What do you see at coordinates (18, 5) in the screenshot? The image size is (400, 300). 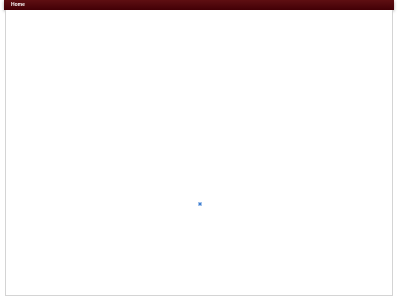 I see `home-link: Home` at bounding box center [18, 5].